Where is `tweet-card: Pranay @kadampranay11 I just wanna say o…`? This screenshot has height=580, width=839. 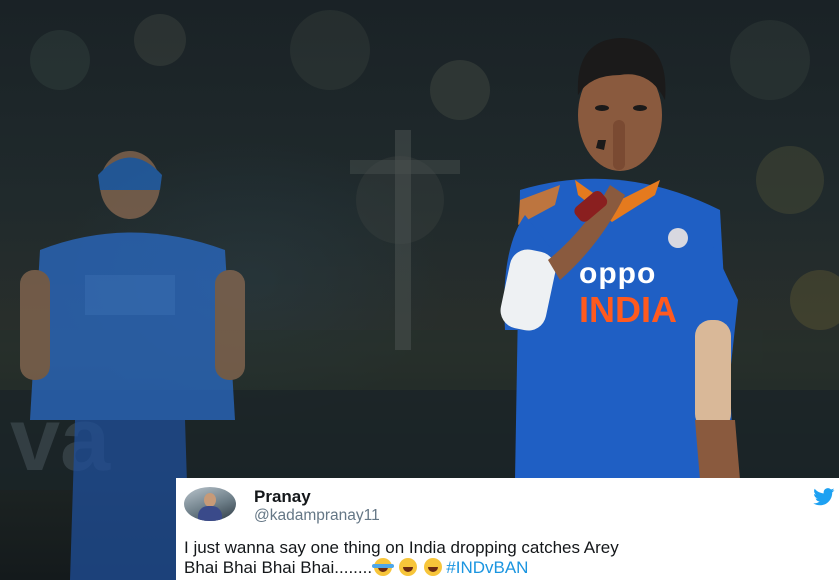
tweet-card: Pranay @kadampranay11 I just wanna say o… is located at coordinates (507, 529).